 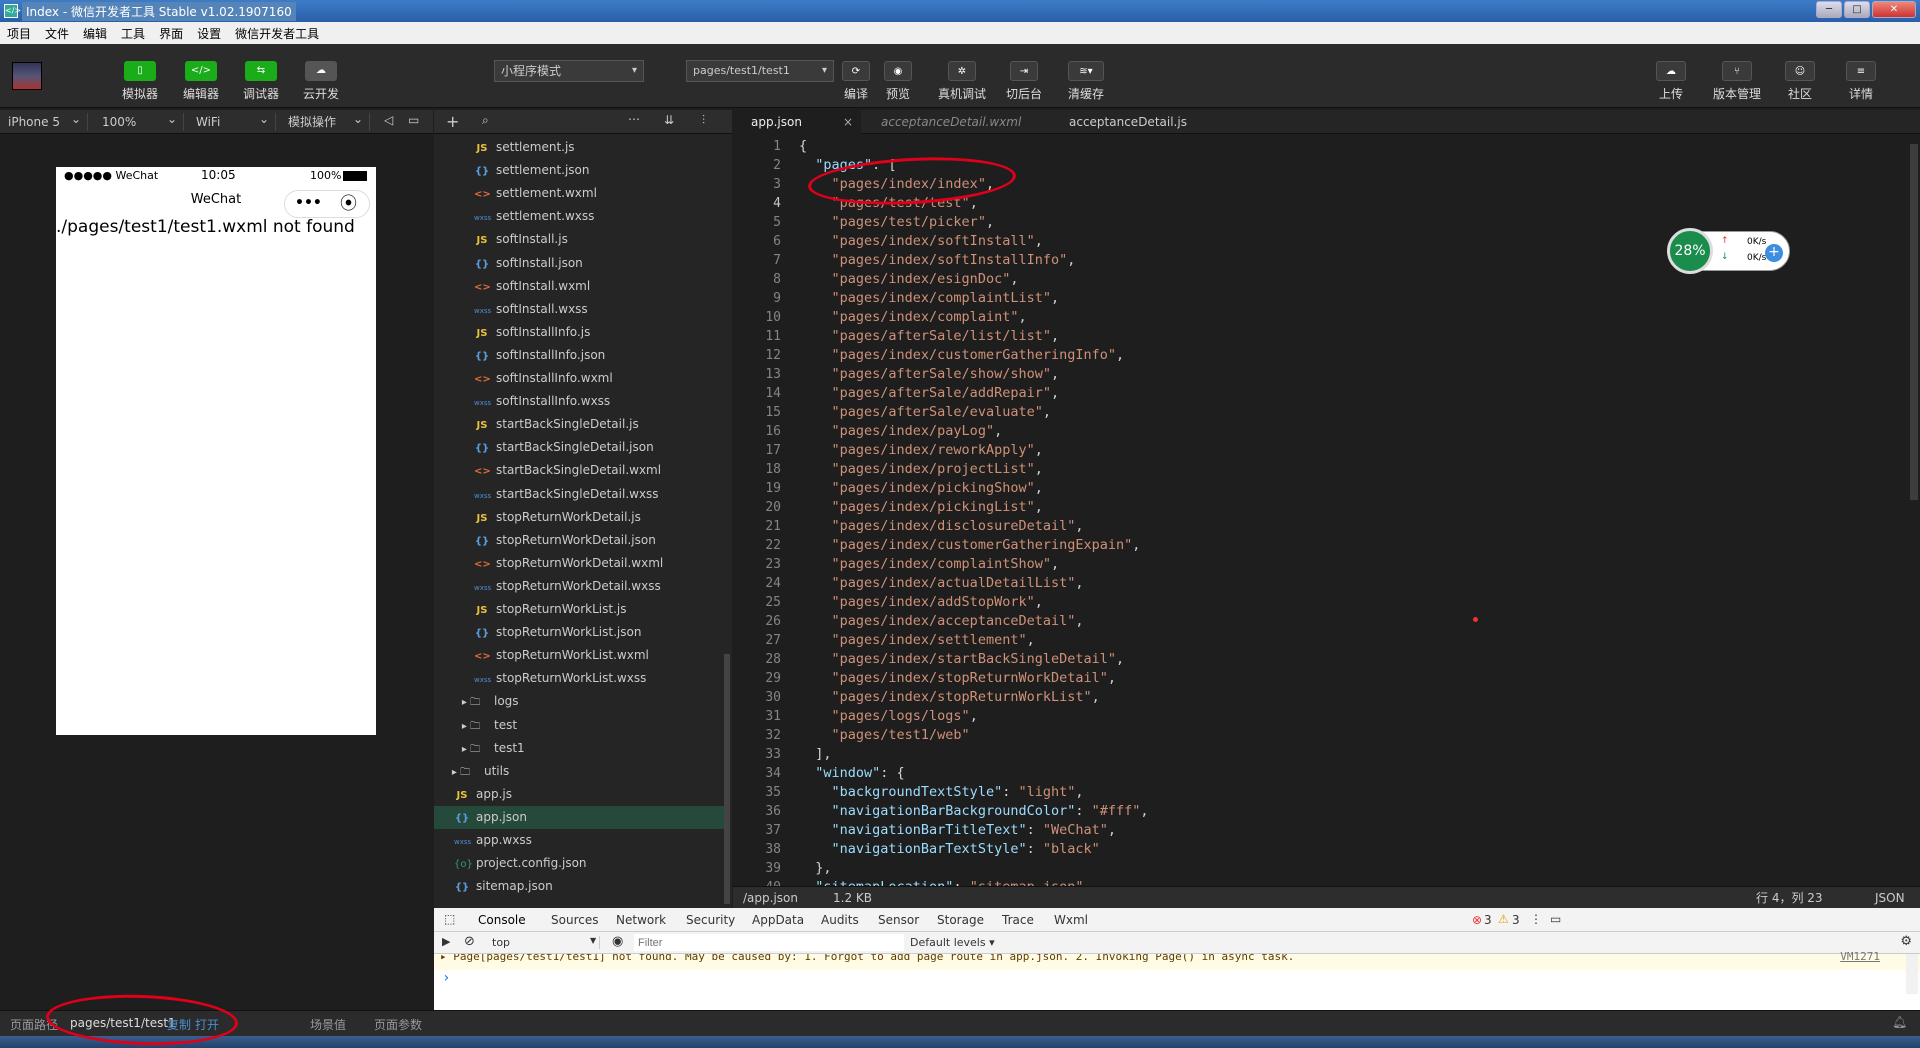 I want to click on debugger-button: ⇆ 调试器, so click(x=261, y=81).